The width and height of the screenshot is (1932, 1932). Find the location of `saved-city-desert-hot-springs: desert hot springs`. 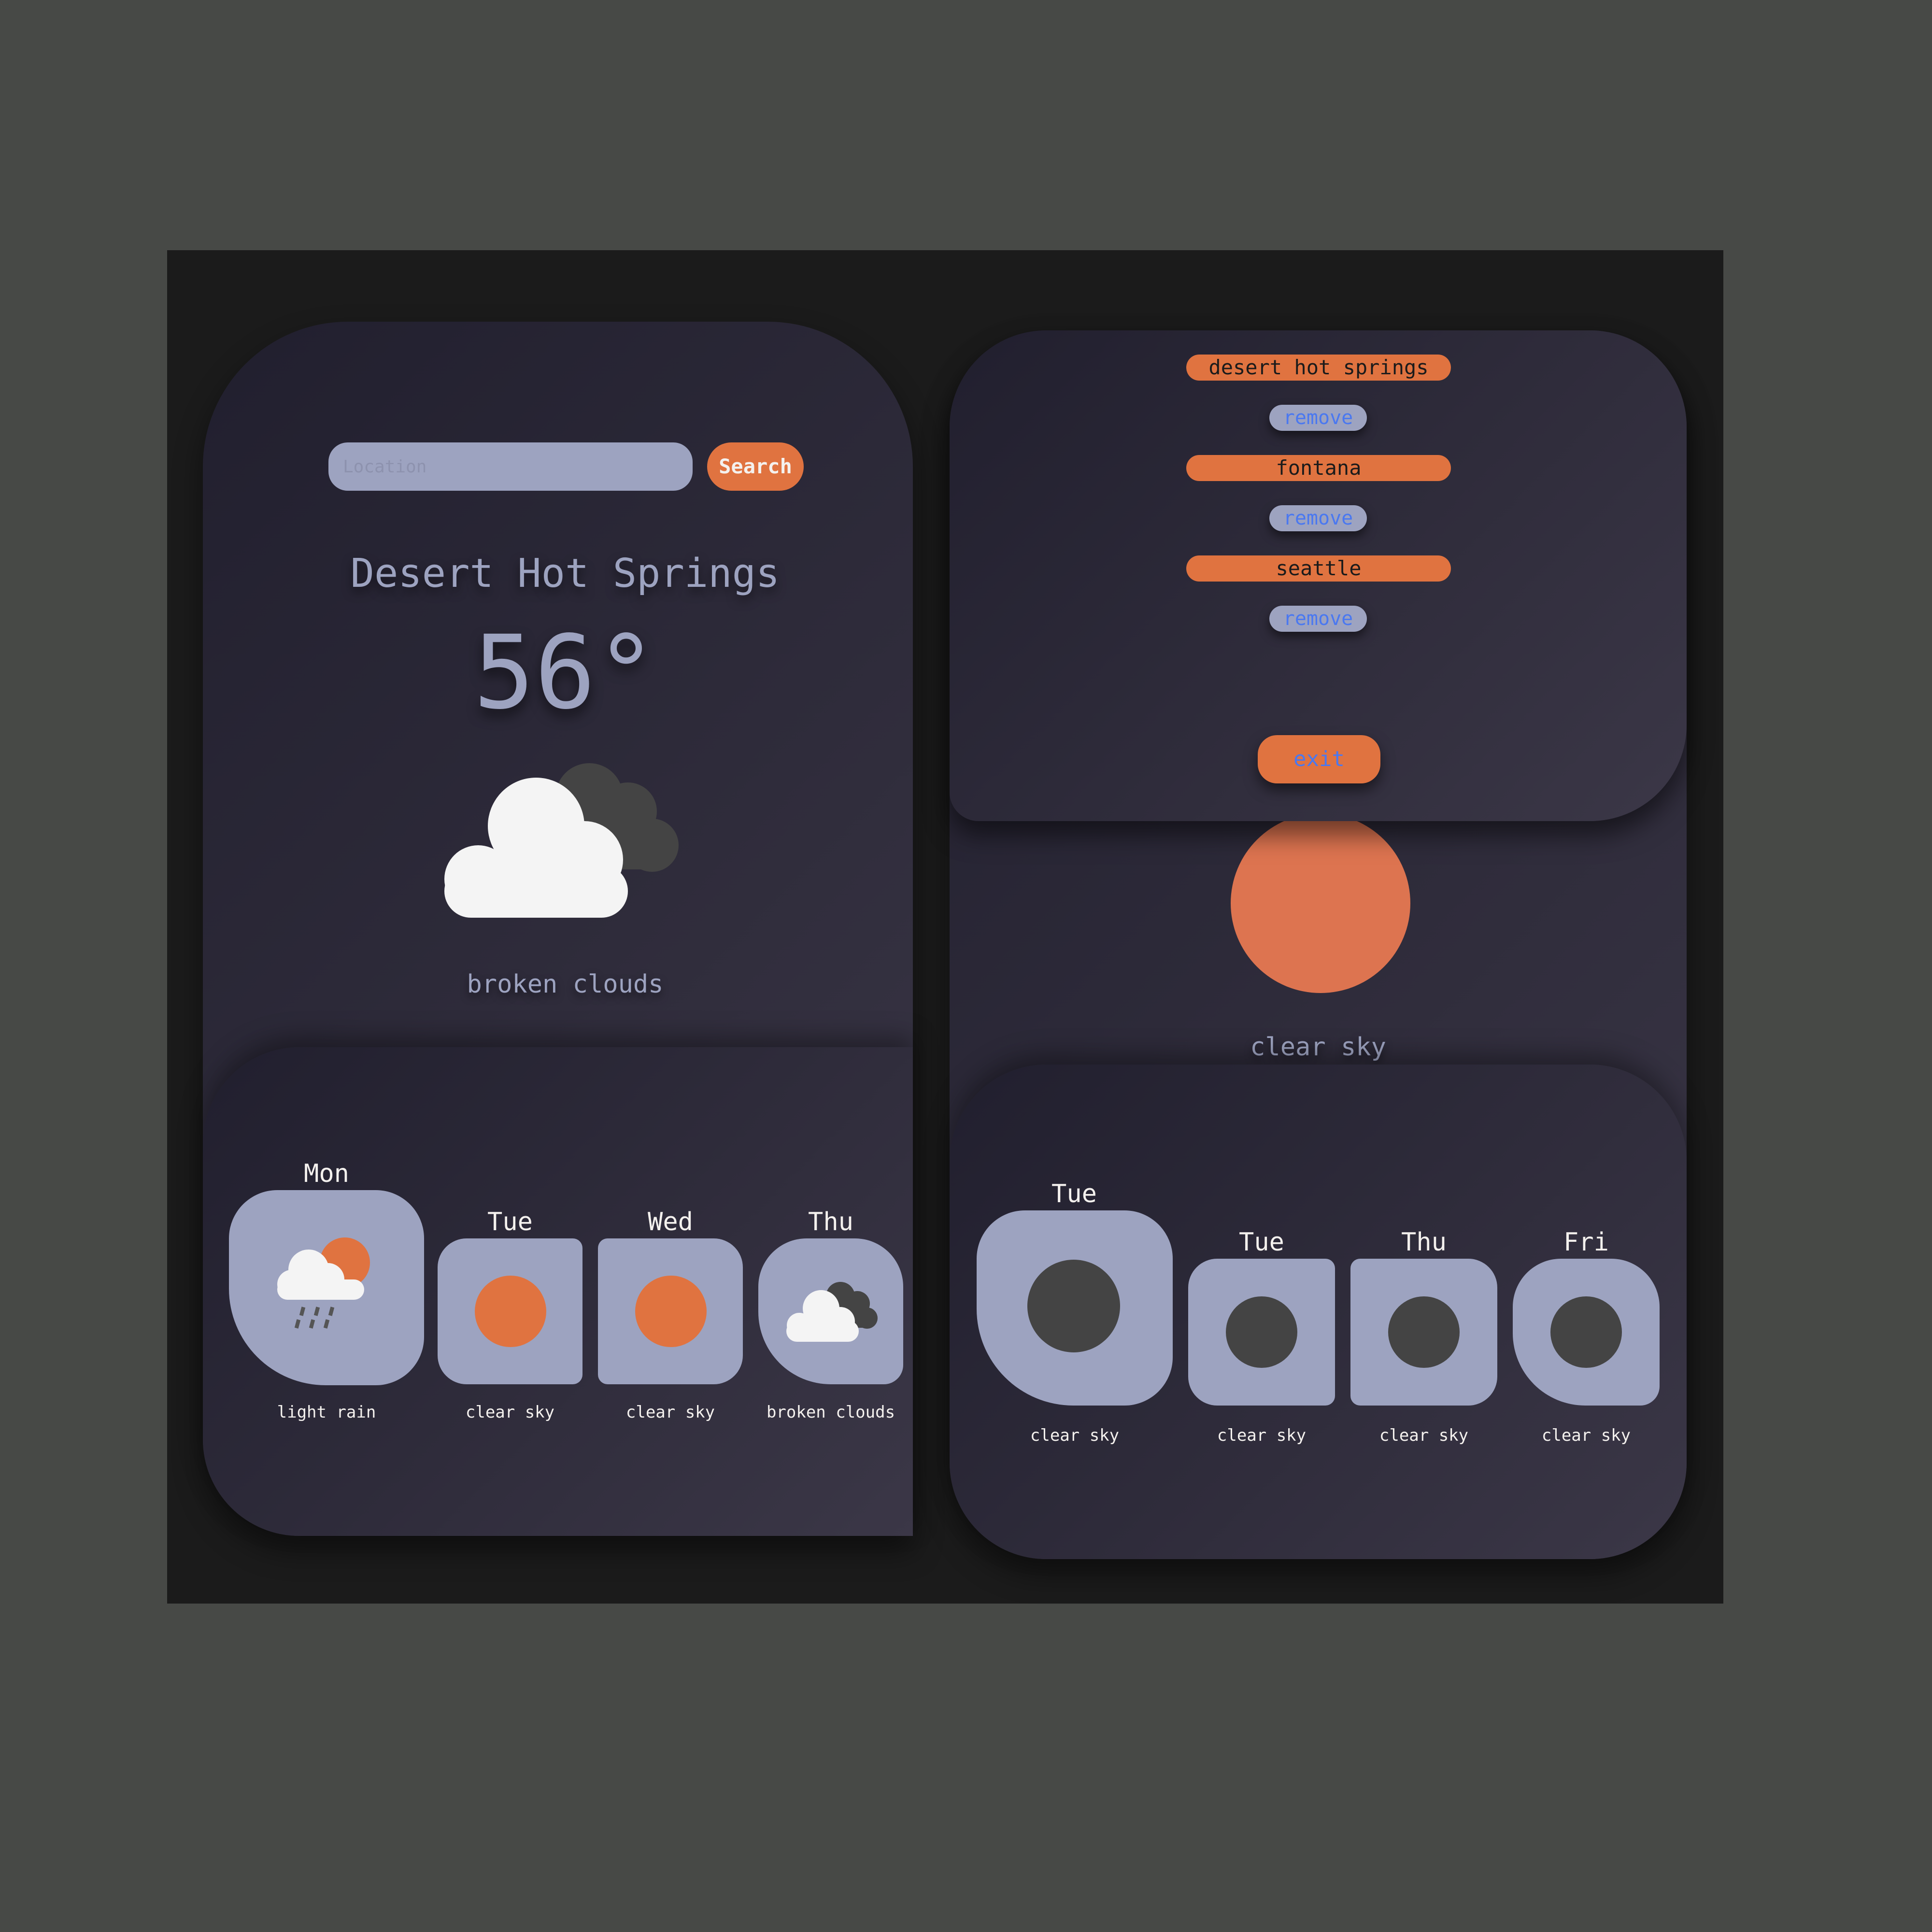

saved-city-desert-hot-springs: desert hot springs is located at coordinates (1318, 368).